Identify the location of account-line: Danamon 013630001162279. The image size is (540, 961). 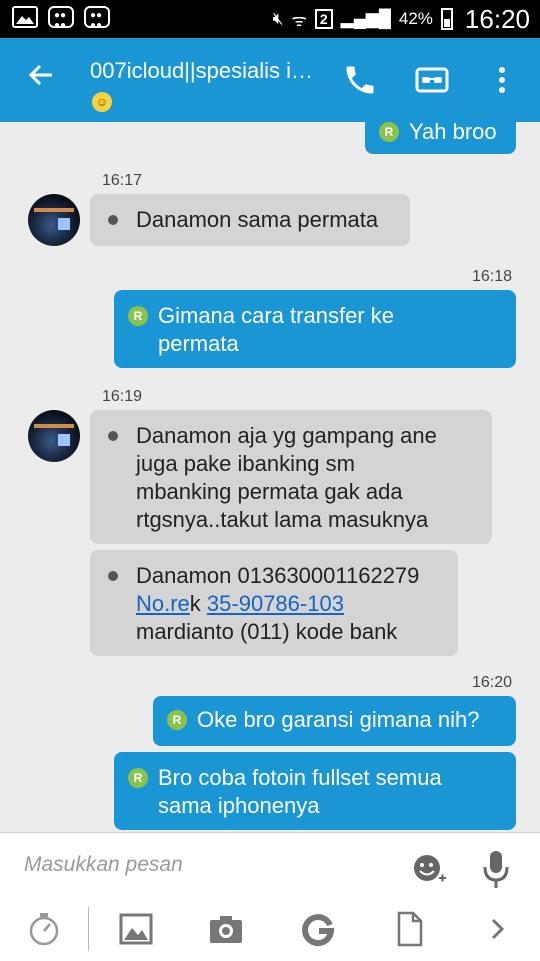
(278, 575).